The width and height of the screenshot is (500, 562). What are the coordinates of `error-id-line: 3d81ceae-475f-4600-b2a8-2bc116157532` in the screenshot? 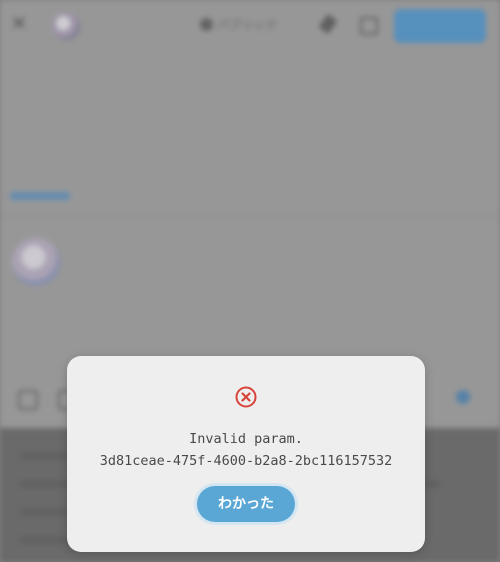 It's located at (246, 461).